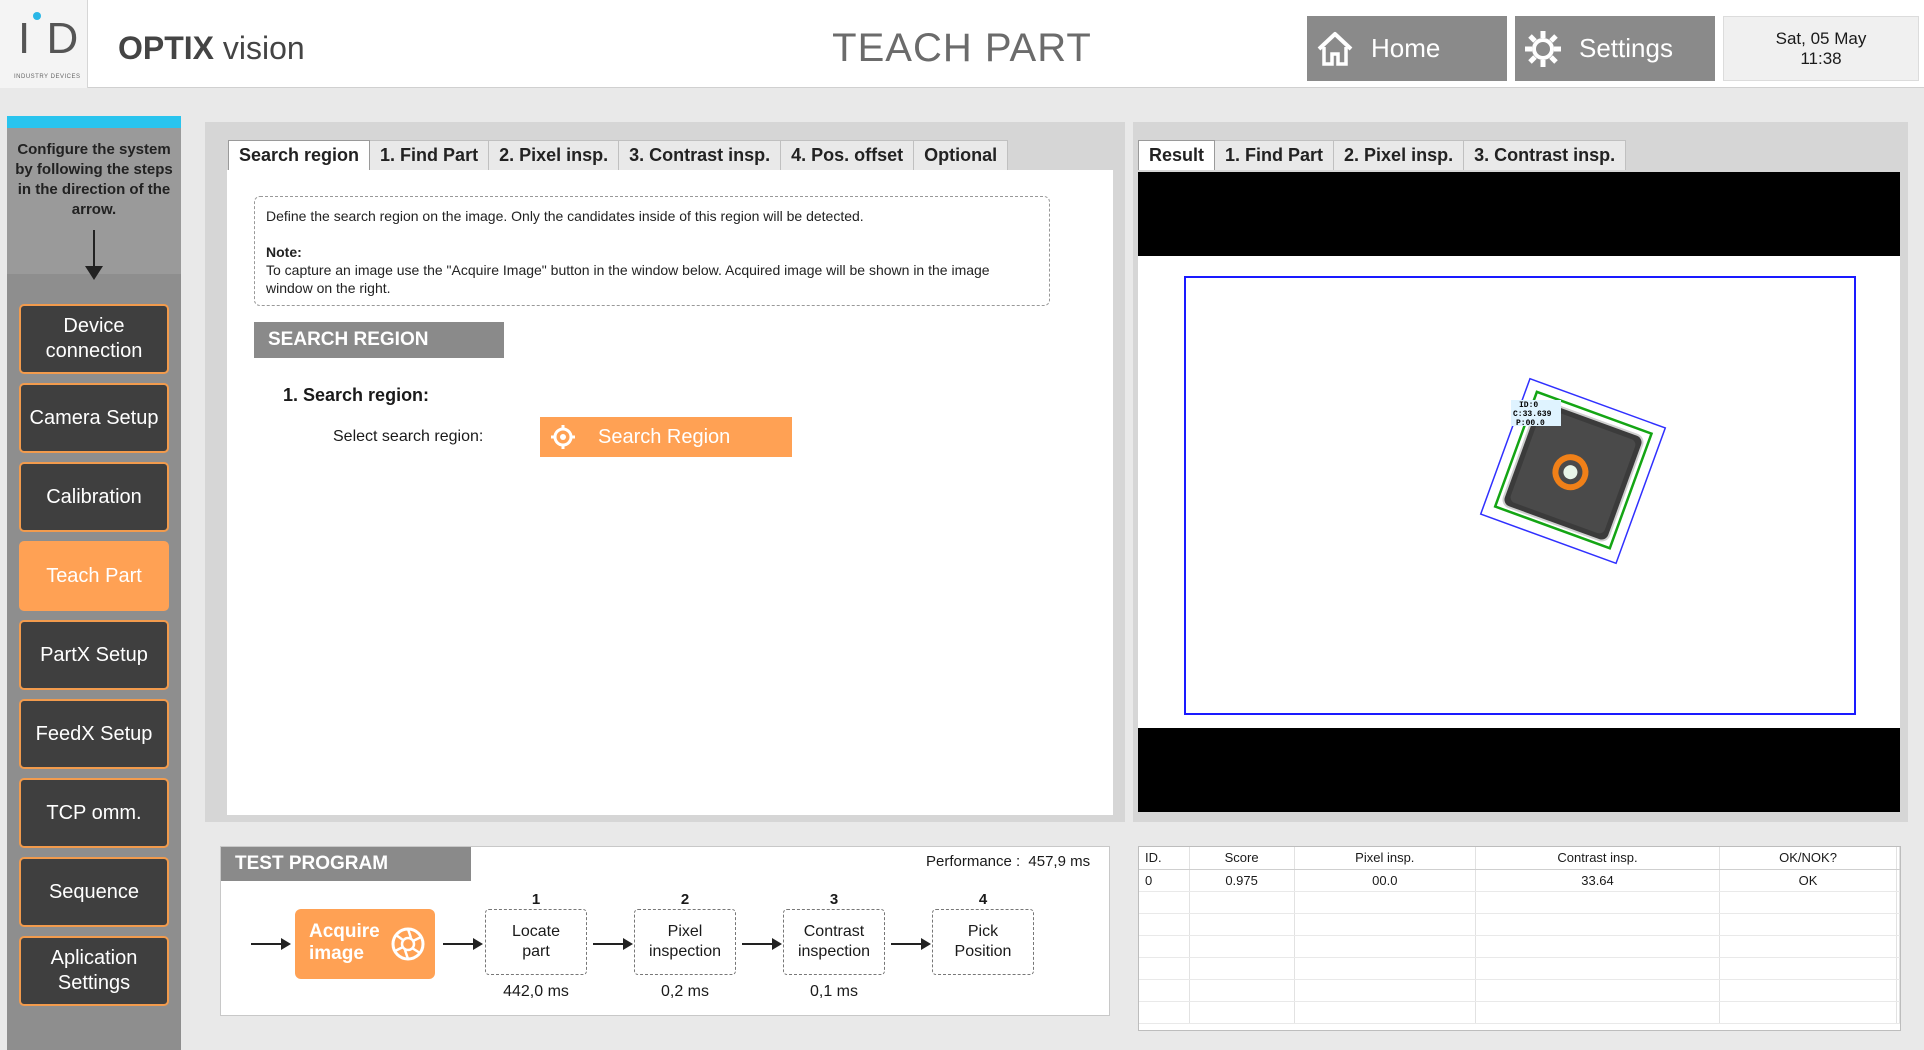 This screenshot has height=1050, width=1924. I want to click on sidebar-item-partx-setup: PartX Setup, so click(94, 655).